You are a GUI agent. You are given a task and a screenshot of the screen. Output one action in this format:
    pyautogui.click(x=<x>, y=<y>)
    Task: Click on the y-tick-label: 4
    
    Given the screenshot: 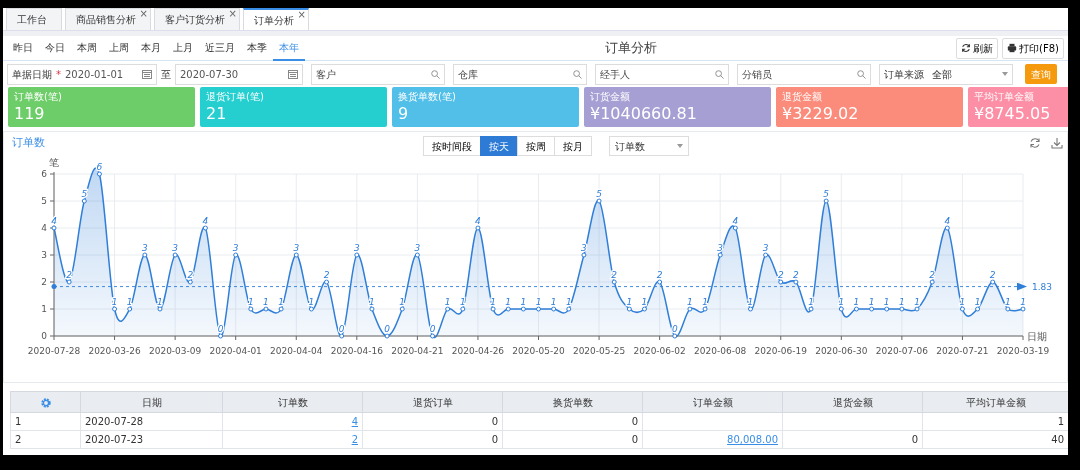 What is the action you would take?
    pyautogui.click(x=44, y=228)
    